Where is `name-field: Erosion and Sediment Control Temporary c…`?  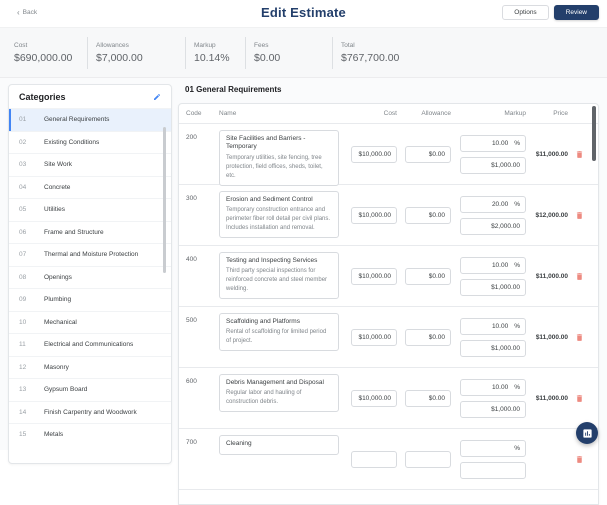
name-field: Erosion and Sediment Control Temporary c… is located at coordinates (279, 215).